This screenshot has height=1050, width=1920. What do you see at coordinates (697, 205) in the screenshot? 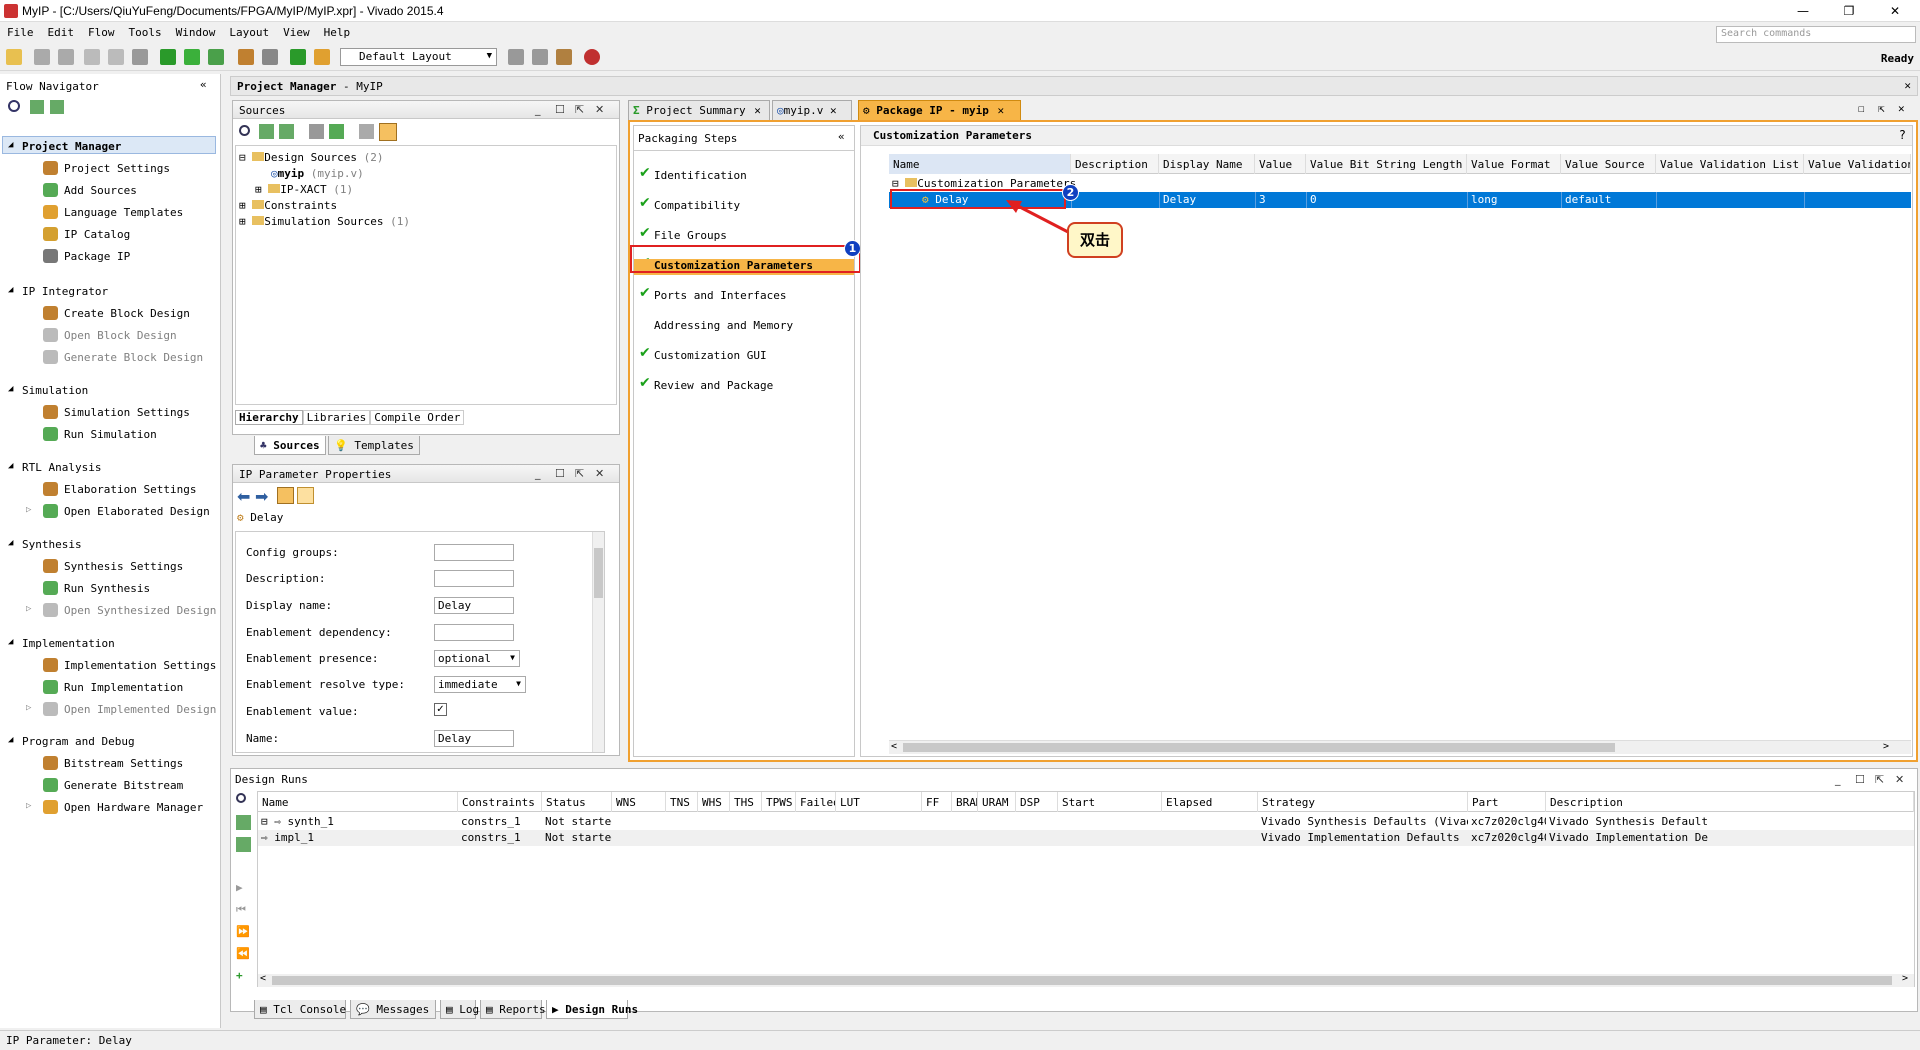
I see `step-compatibility: Compatibility` at bounding box center [697, 205].